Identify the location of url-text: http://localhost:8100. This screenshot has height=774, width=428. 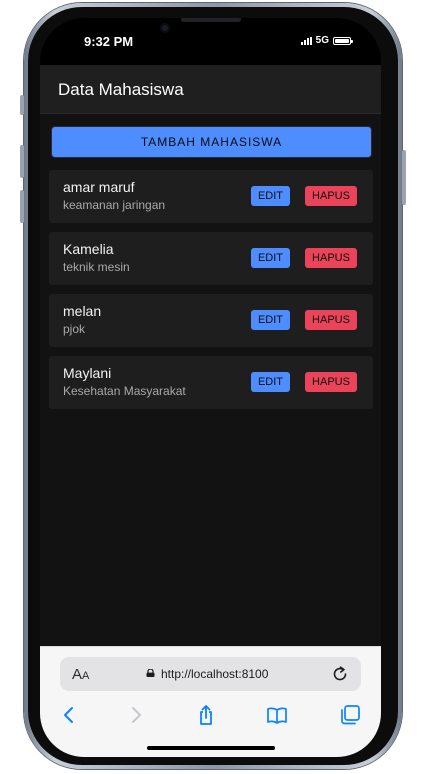
(215, 674).